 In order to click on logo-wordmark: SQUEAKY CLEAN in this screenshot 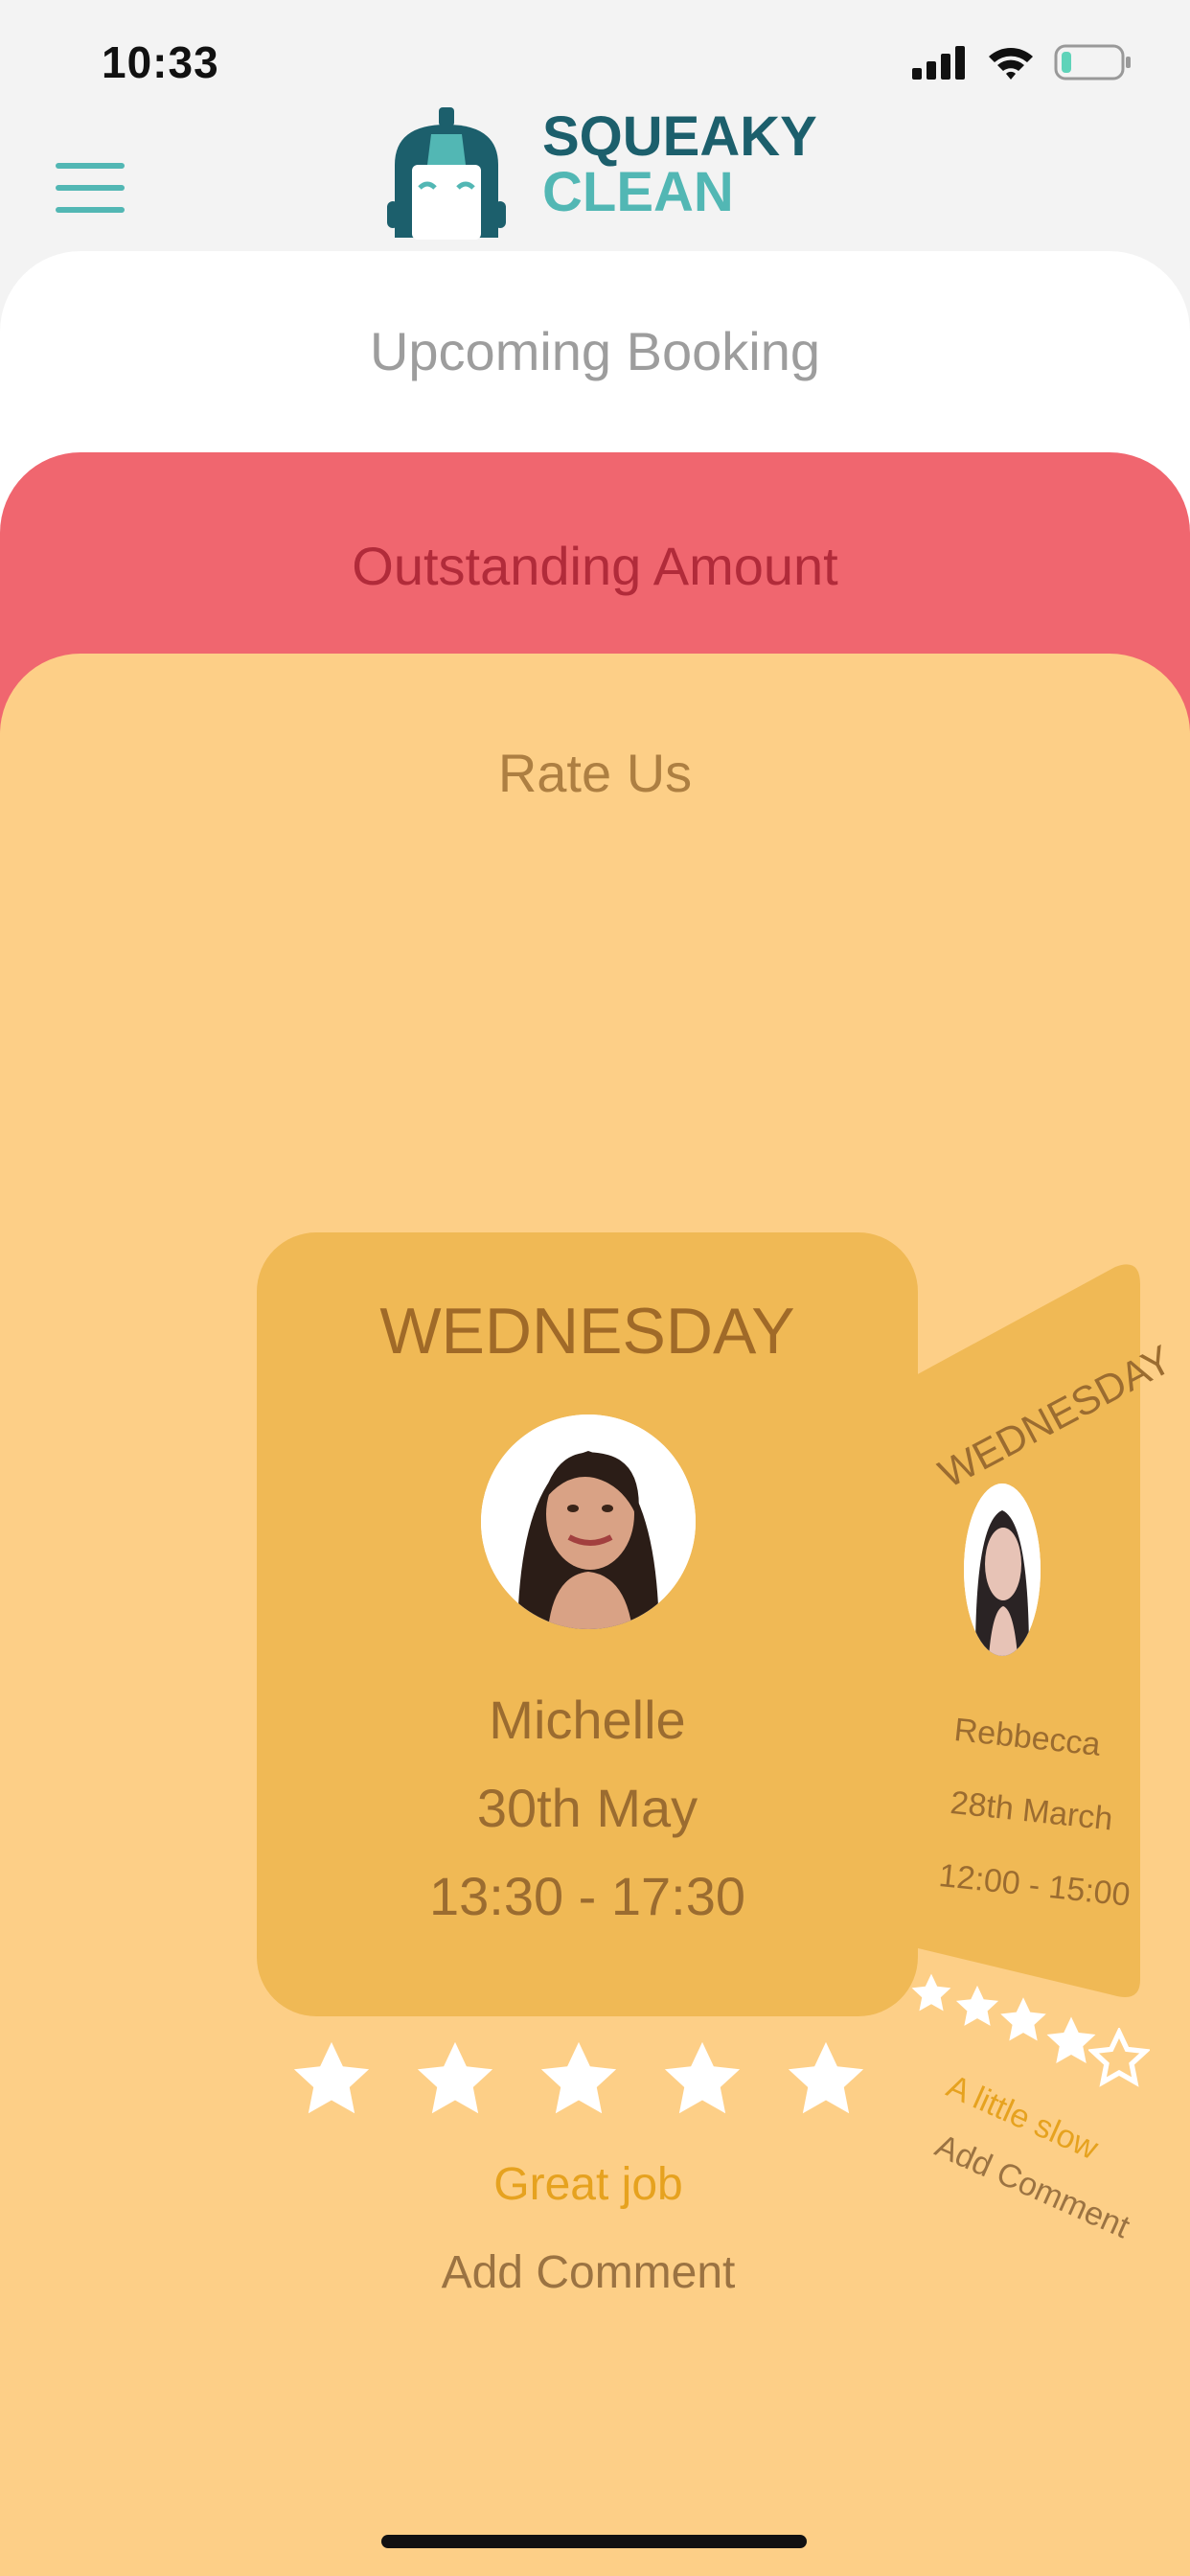, I will do `click(680, 164)`.